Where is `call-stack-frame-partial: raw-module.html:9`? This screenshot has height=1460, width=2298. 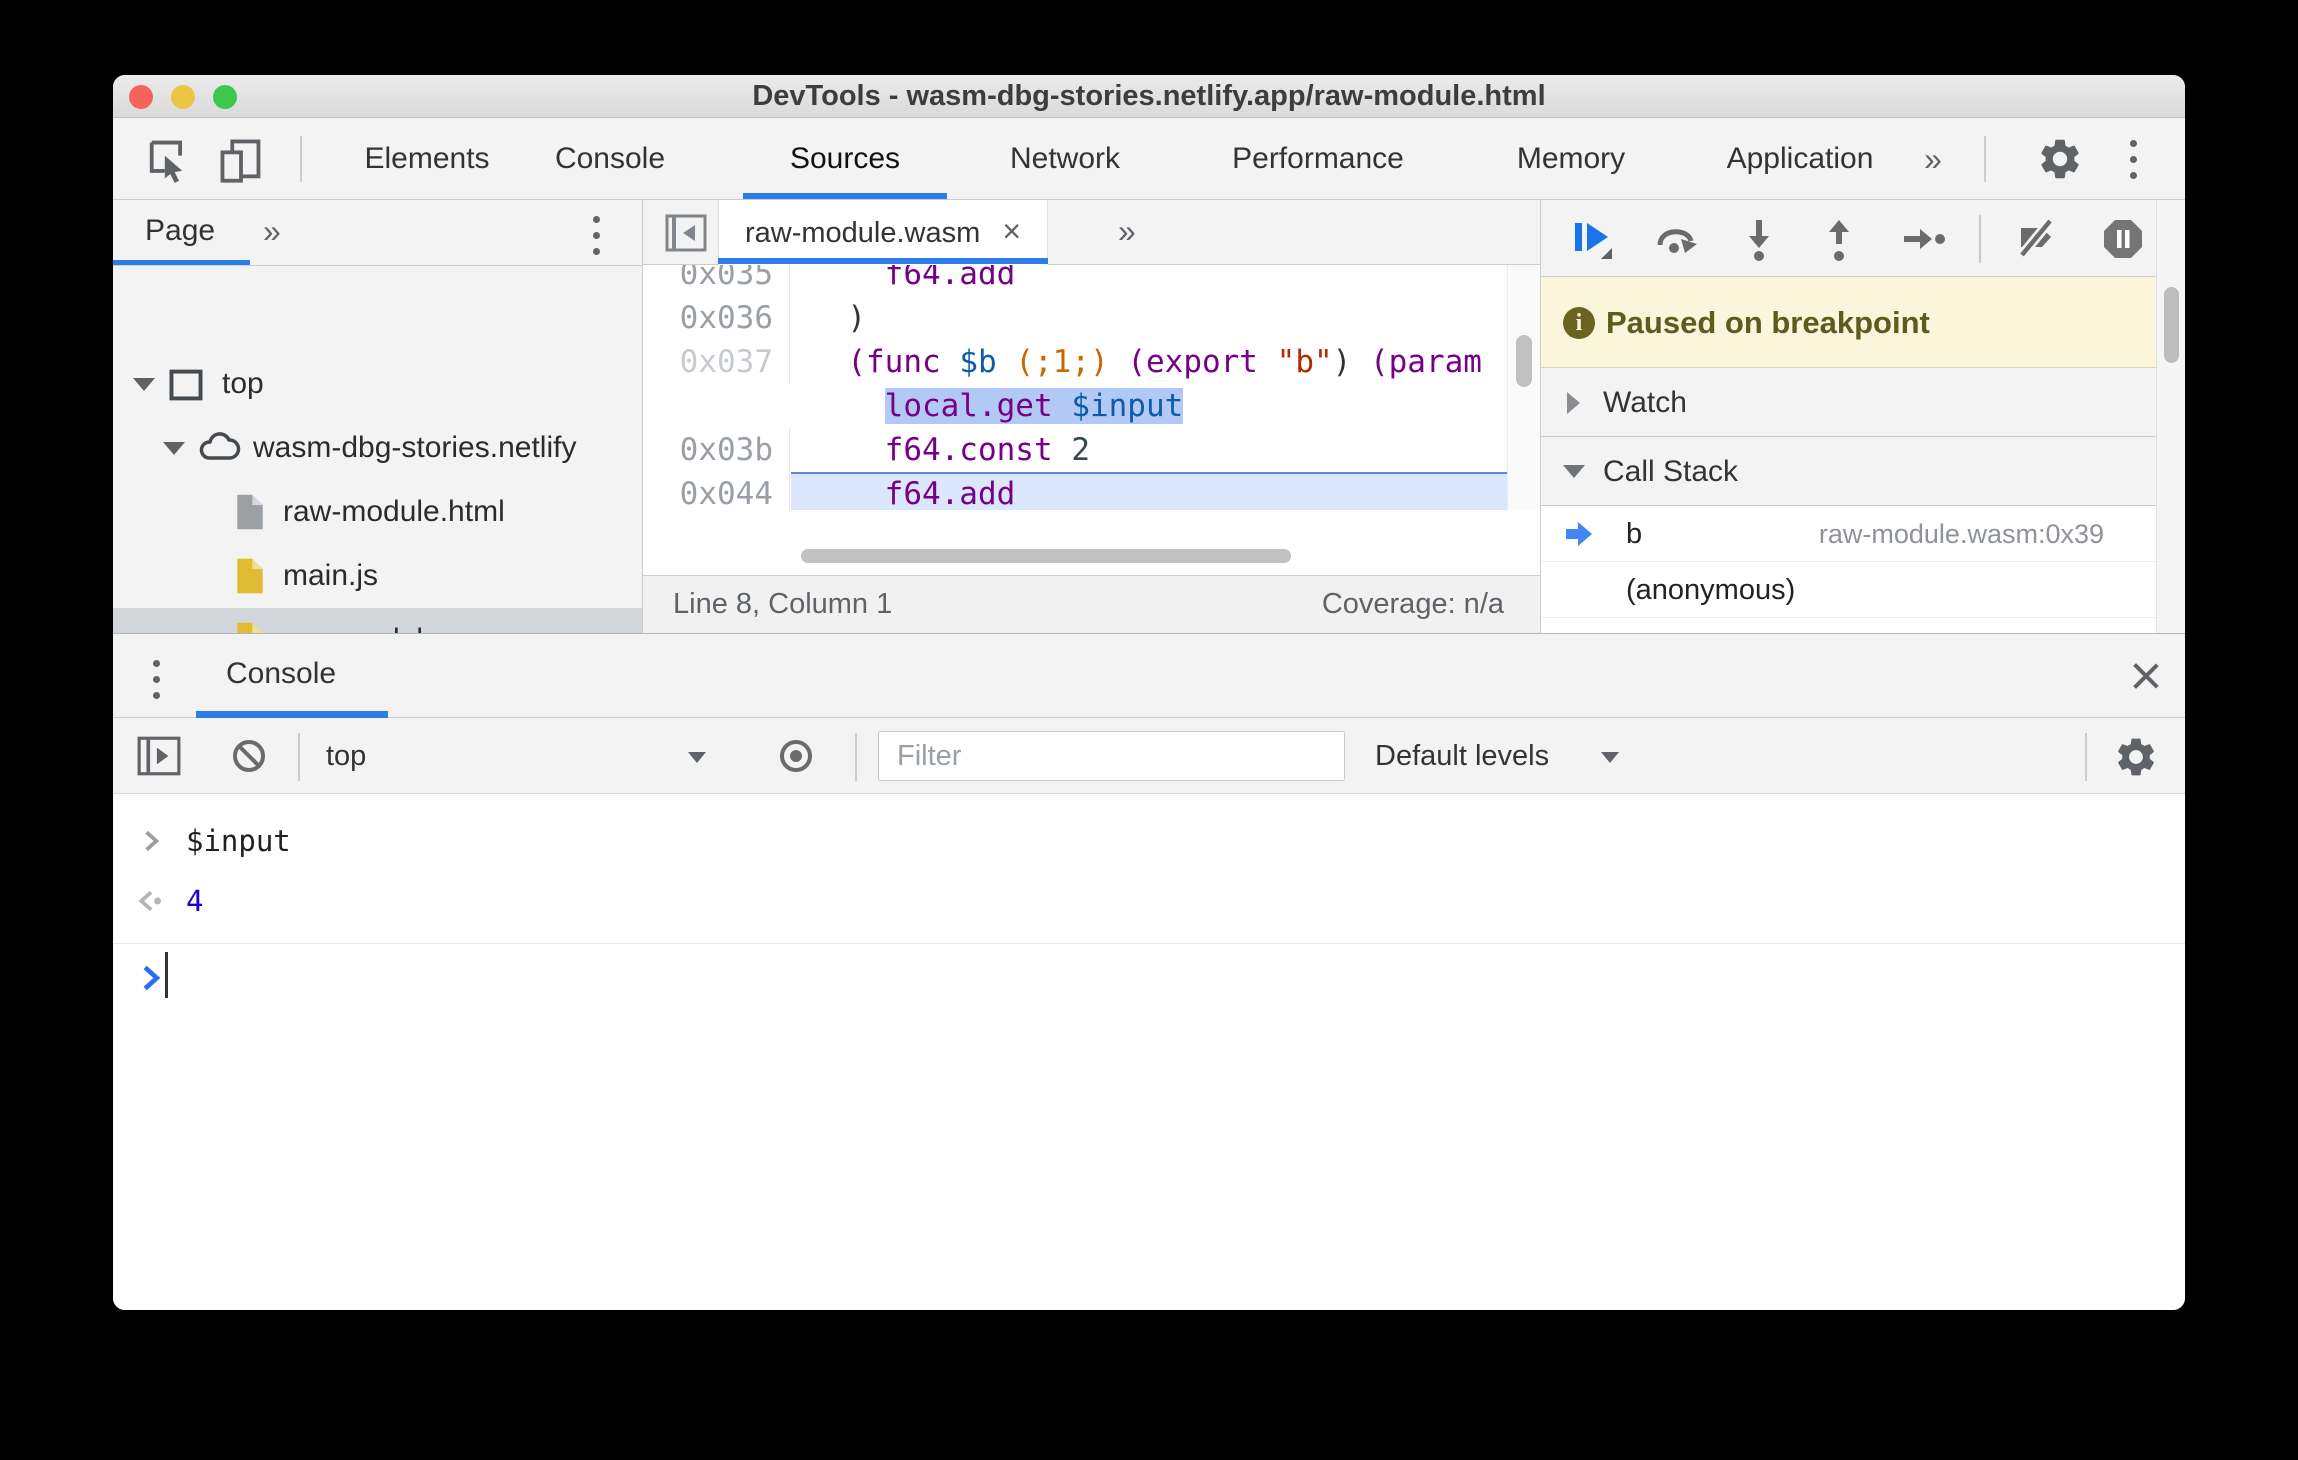
call-stack-frame-partial: raw-module.html:9 is located at coordinates (1848, 625).